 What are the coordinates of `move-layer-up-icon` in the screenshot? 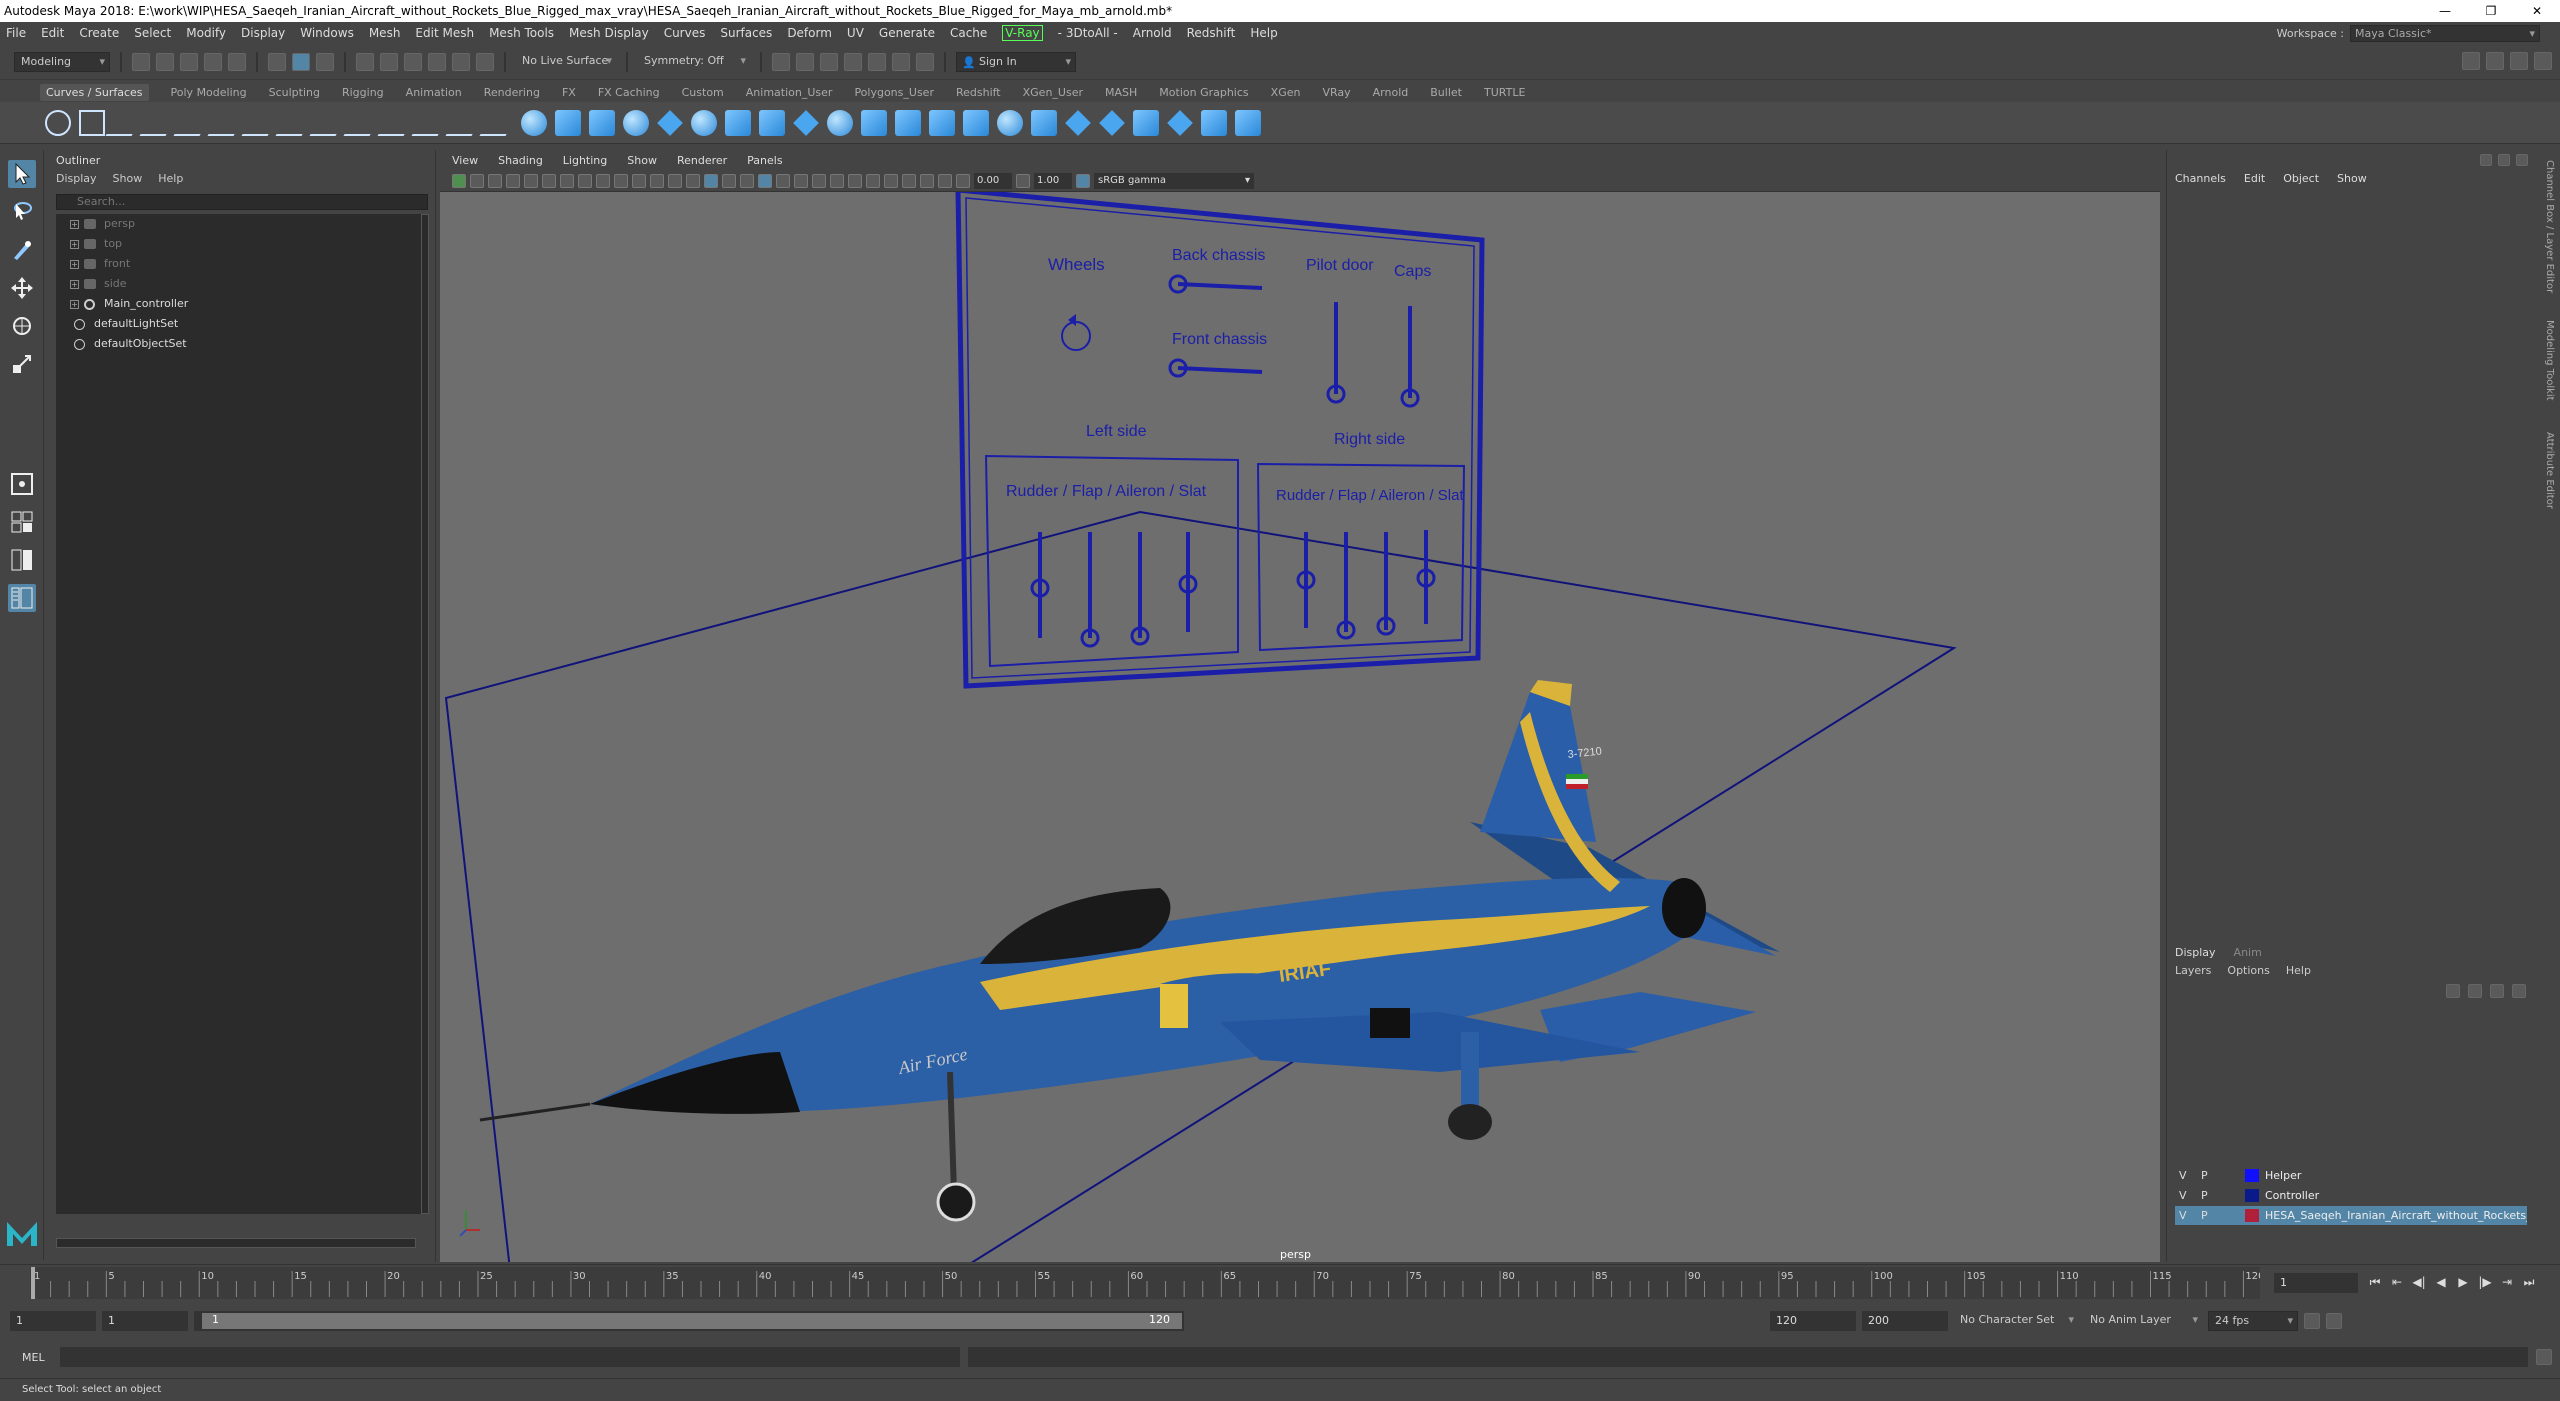 It's located at (2453, 991).